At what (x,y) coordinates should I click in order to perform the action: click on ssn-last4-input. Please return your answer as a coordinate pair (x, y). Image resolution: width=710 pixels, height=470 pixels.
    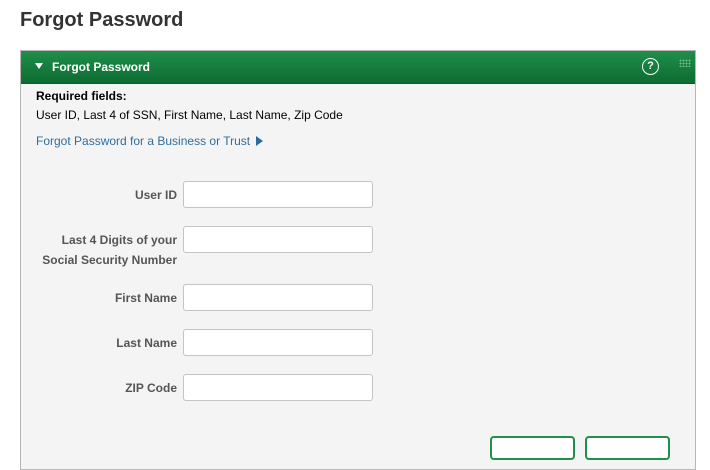
    Looking at the image, I should click on (278, 239).